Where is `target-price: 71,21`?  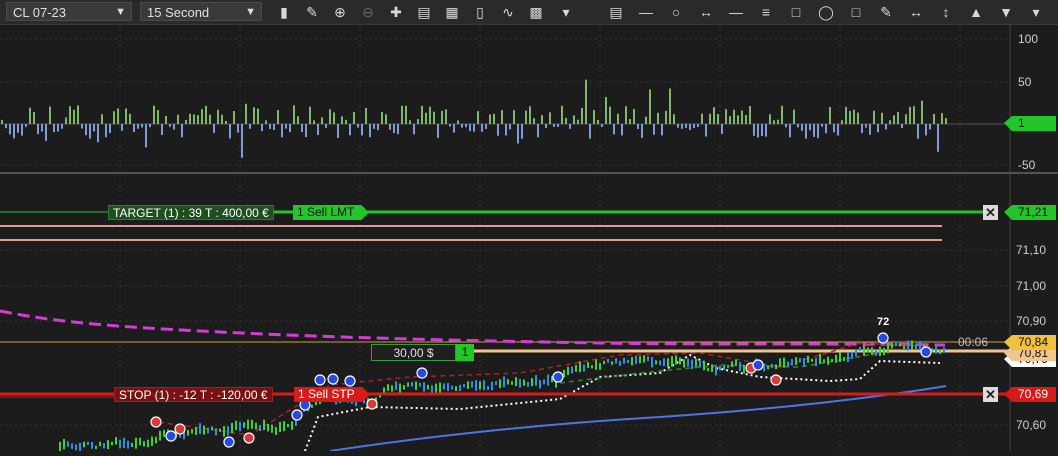 target-price: 71,21 is located at coordinates (1033, 212).